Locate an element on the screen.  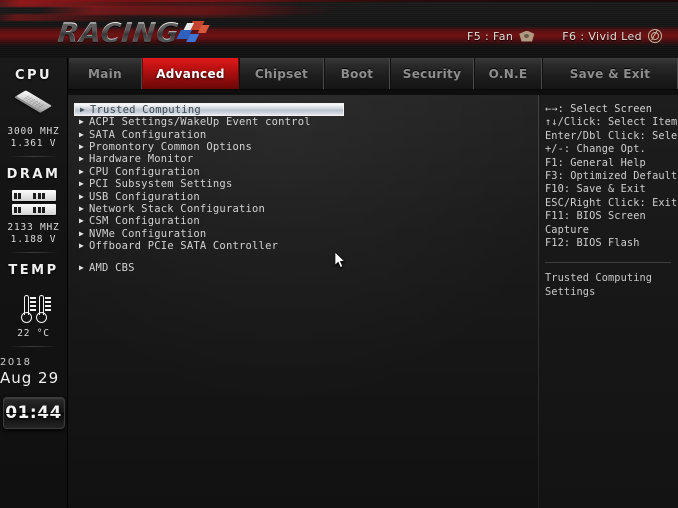
sidebar-cpu-voltage: 1.361 V is located at coordinates (33, 143).